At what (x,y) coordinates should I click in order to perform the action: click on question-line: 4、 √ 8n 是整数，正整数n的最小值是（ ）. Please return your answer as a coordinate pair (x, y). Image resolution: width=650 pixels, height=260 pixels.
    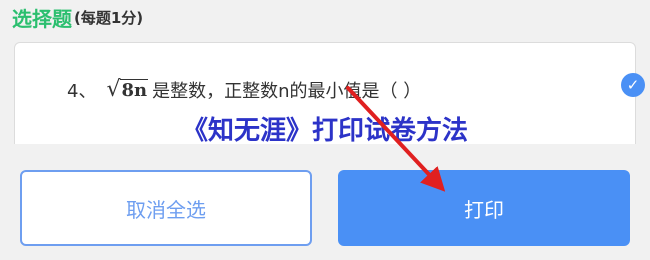
    Looking at the image, I should click on (244, 90).